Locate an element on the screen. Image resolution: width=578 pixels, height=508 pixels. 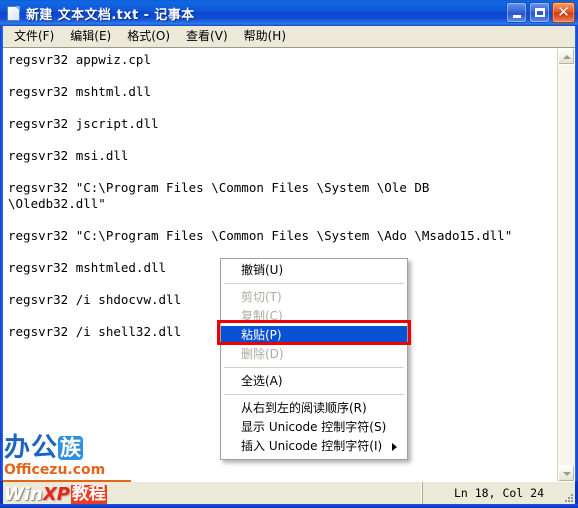
minimize-icon is located at coordinates (516, 16).